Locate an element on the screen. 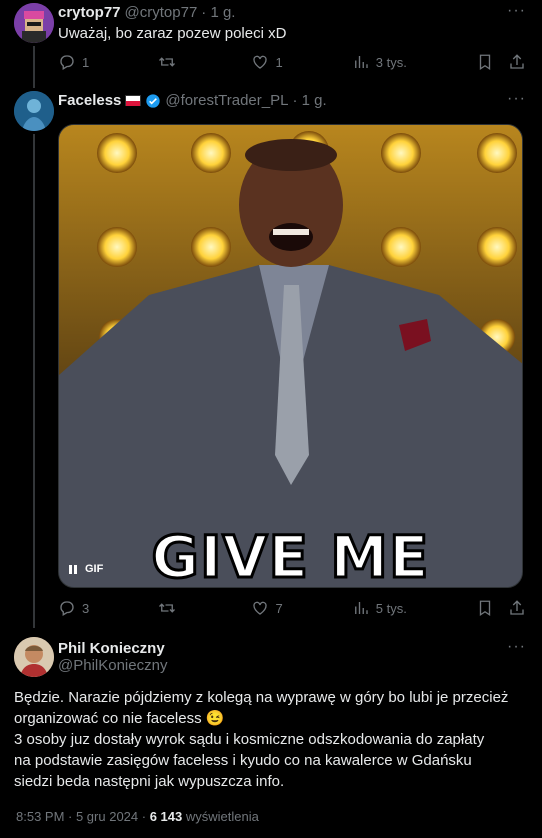  pause-icon is located at coordinates (73, 569).